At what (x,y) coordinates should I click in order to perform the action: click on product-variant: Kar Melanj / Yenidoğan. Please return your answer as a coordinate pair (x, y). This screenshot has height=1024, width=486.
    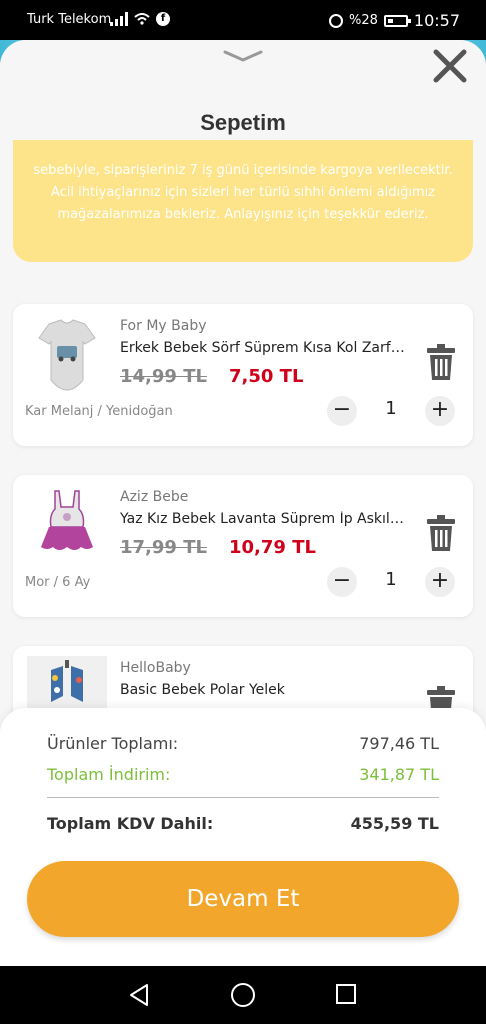
    Looking at the image, I should click on (99, 411).